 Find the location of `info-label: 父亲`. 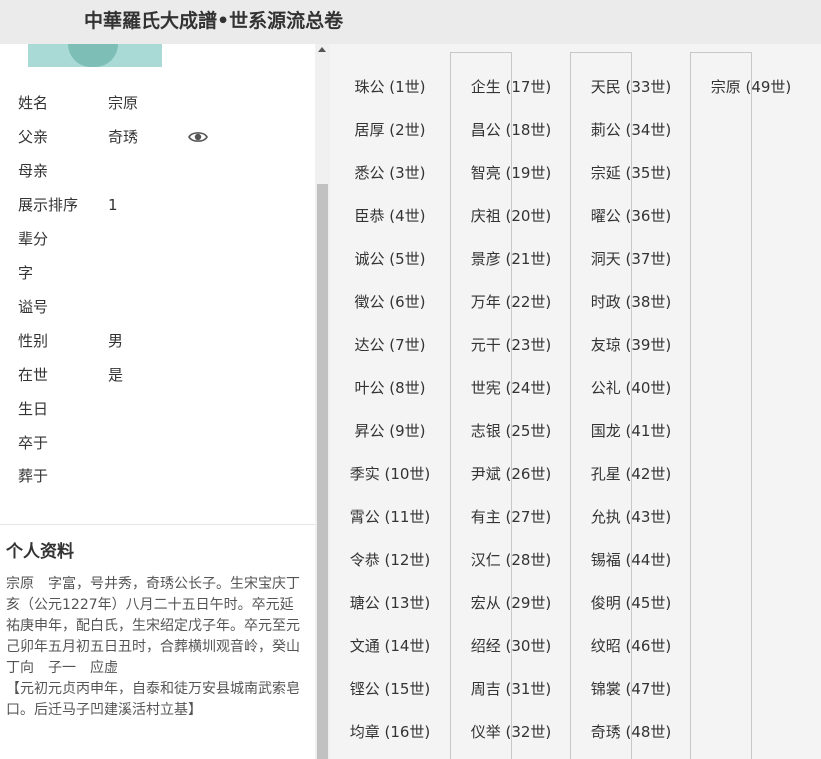

info-label: 父亲 is located at coordinates (33, 137).